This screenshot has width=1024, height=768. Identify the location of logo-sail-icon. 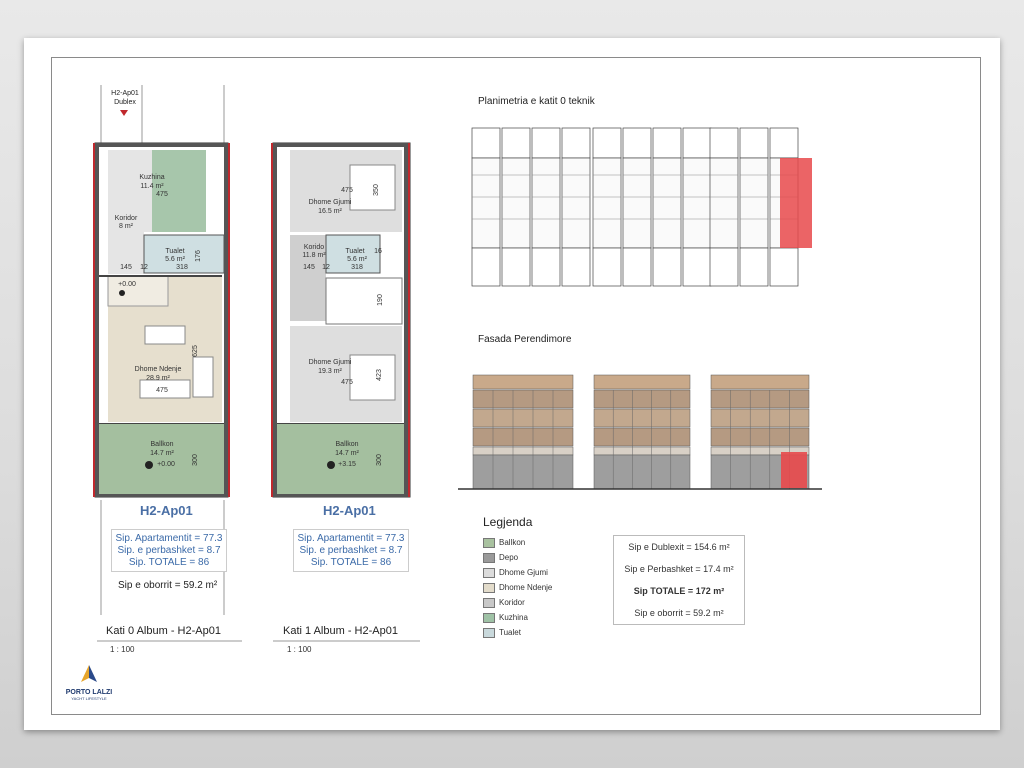
(89, 673).